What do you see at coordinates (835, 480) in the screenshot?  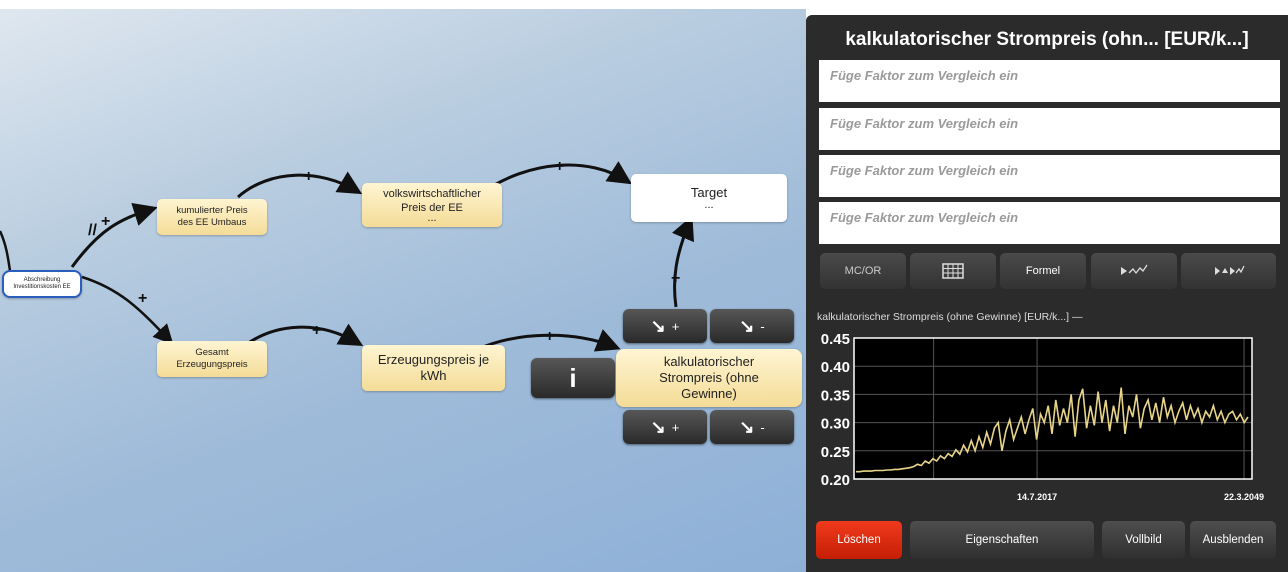 I see `y-tick-label: 0.20` at bounding box center [835, 480].